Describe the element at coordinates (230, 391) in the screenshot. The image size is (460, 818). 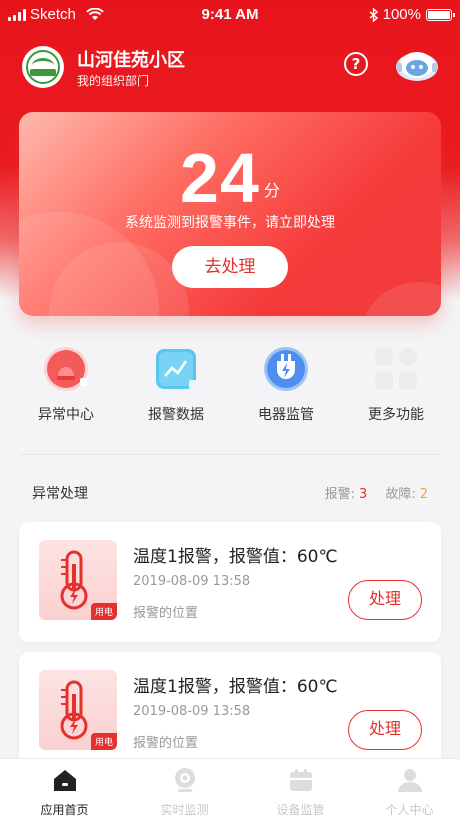
I see `function-grid: 异常中心 报警数据 电器监管 更多功能` at that location.